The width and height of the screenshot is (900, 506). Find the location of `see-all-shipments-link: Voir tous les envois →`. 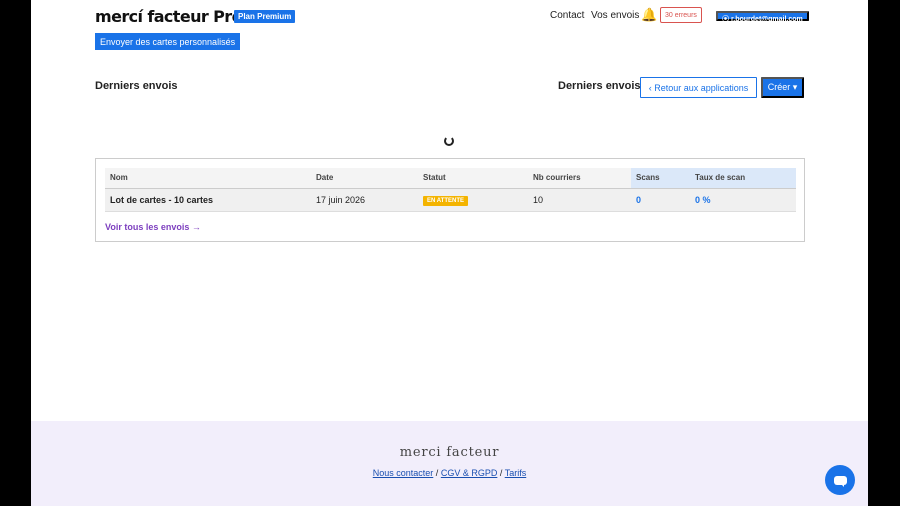

see-all-shipments-link: Voir tous les envois → is located at coordinates (153, 227).